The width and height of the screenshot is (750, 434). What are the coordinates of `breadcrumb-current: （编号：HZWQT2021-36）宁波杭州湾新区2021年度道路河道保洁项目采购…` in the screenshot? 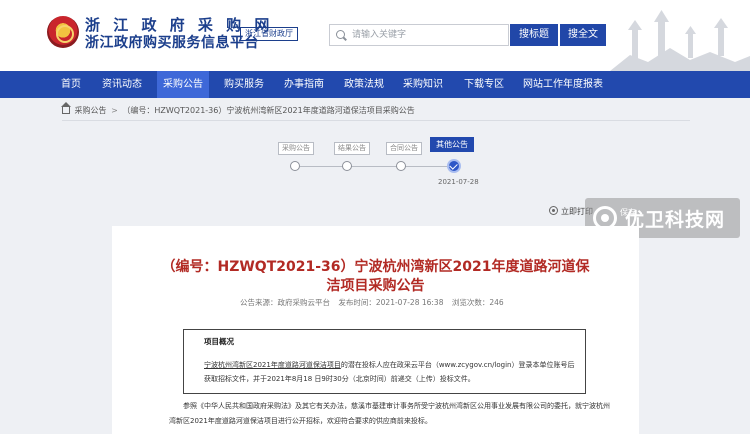 It's located at (268, 110).